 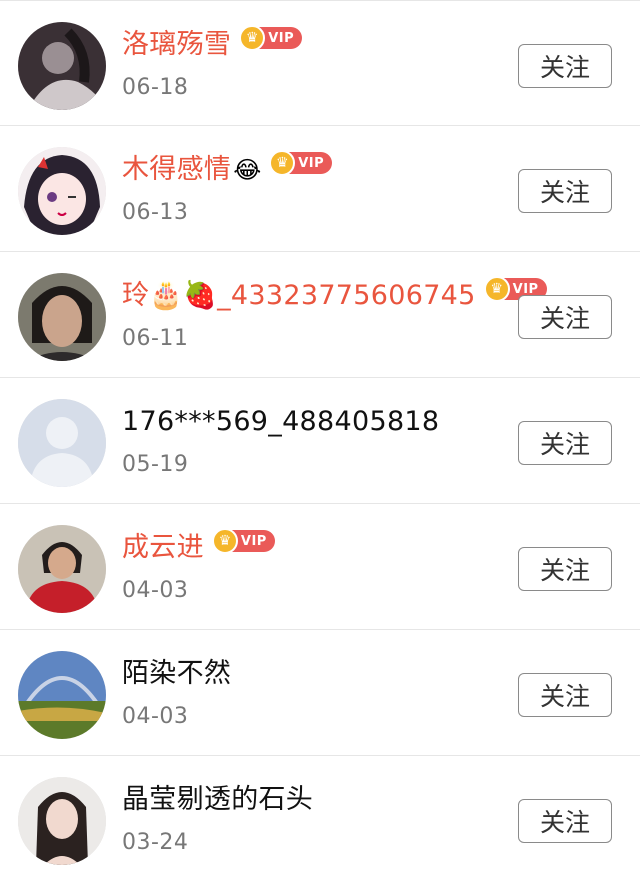 I want to click on user-name: 成云进, so click(x=163, y=548).